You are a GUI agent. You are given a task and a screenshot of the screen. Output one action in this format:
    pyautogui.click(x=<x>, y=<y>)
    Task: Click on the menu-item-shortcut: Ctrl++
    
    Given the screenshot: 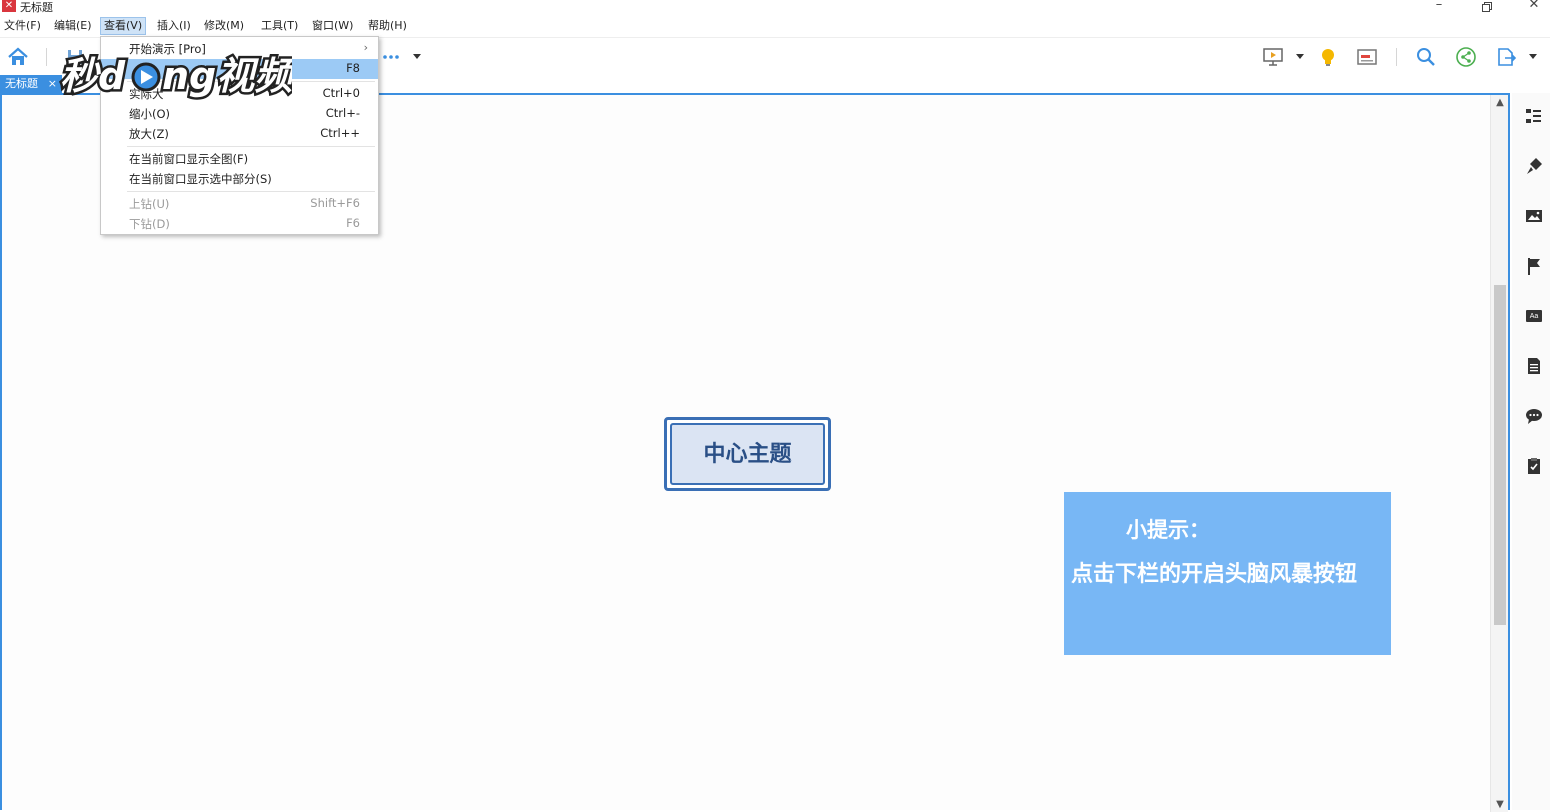 What is the action you would take?
    pyautogui.click(x=340, y=133)
    